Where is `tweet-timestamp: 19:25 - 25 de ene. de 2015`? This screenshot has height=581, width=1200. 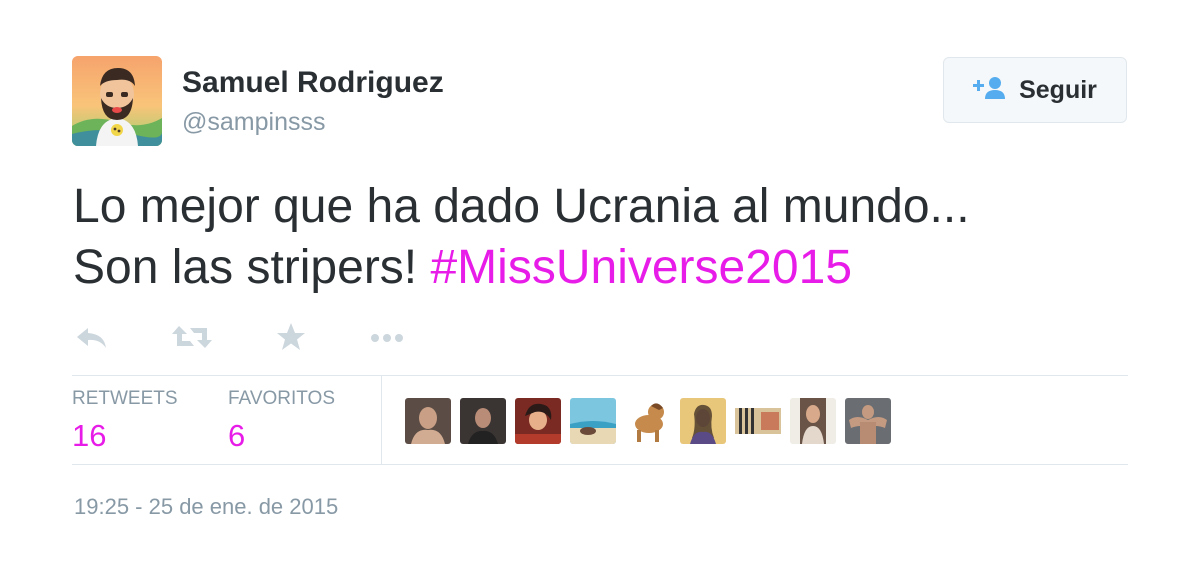
tweet-timestamp: 19:25 - 25 de ene. de 2015 is located at coordinates (206, 507).